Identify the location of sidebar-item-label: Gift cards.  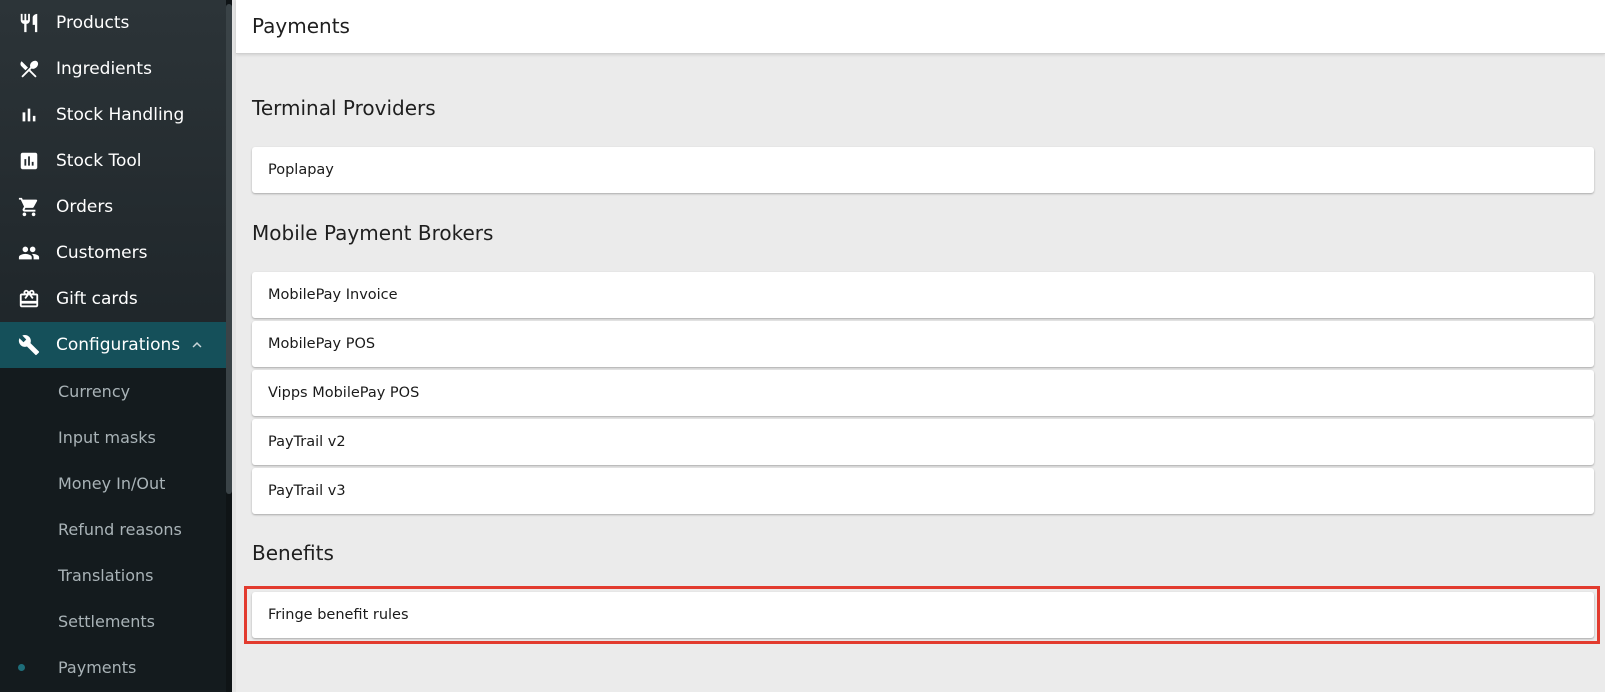
(97, 299).